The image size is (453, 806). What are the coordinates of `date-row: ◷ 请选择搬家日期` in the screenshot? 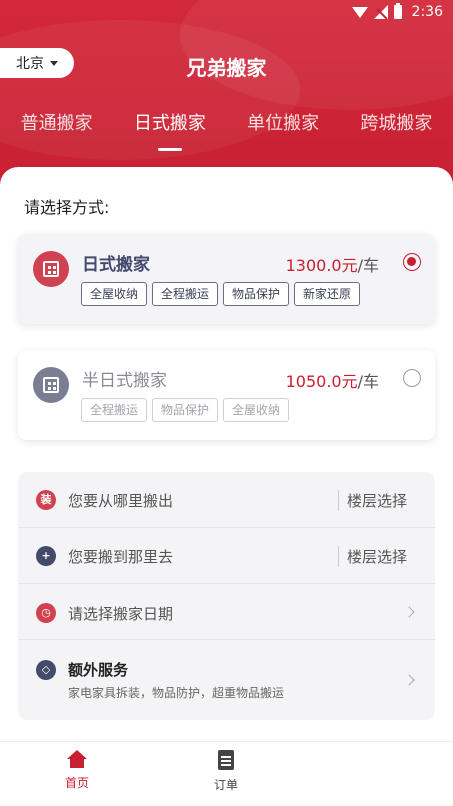 It's located at (226, 612).